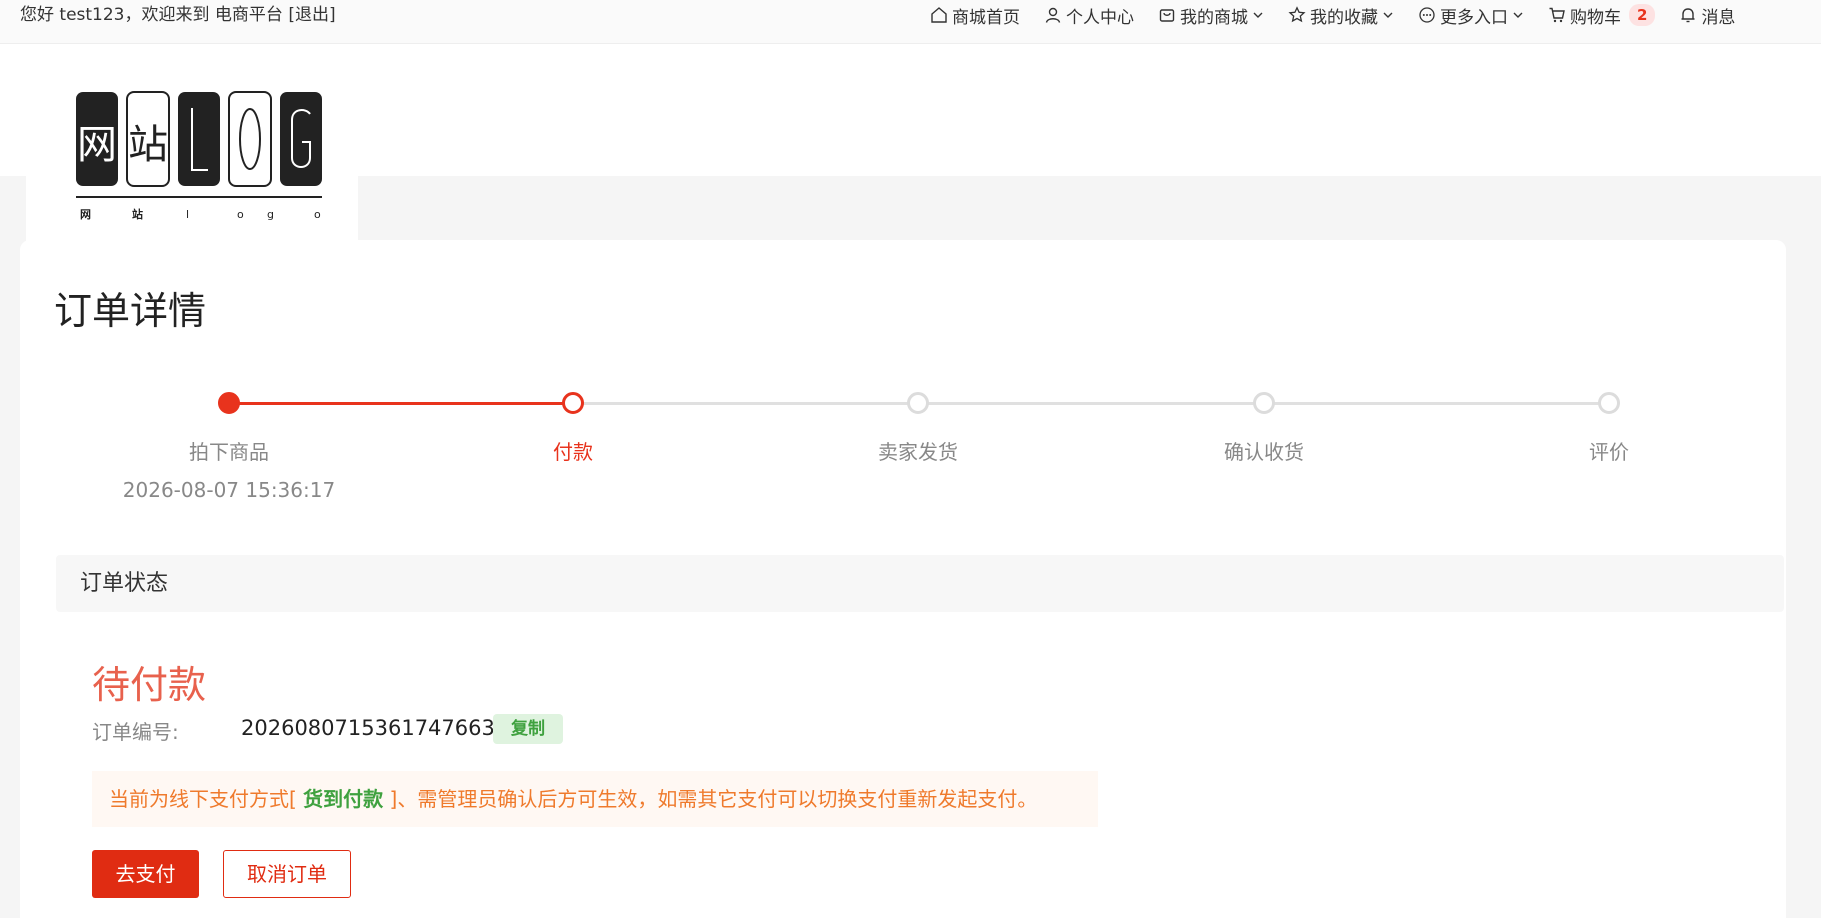  I want to click on bell-icon, so click(1688, 15).